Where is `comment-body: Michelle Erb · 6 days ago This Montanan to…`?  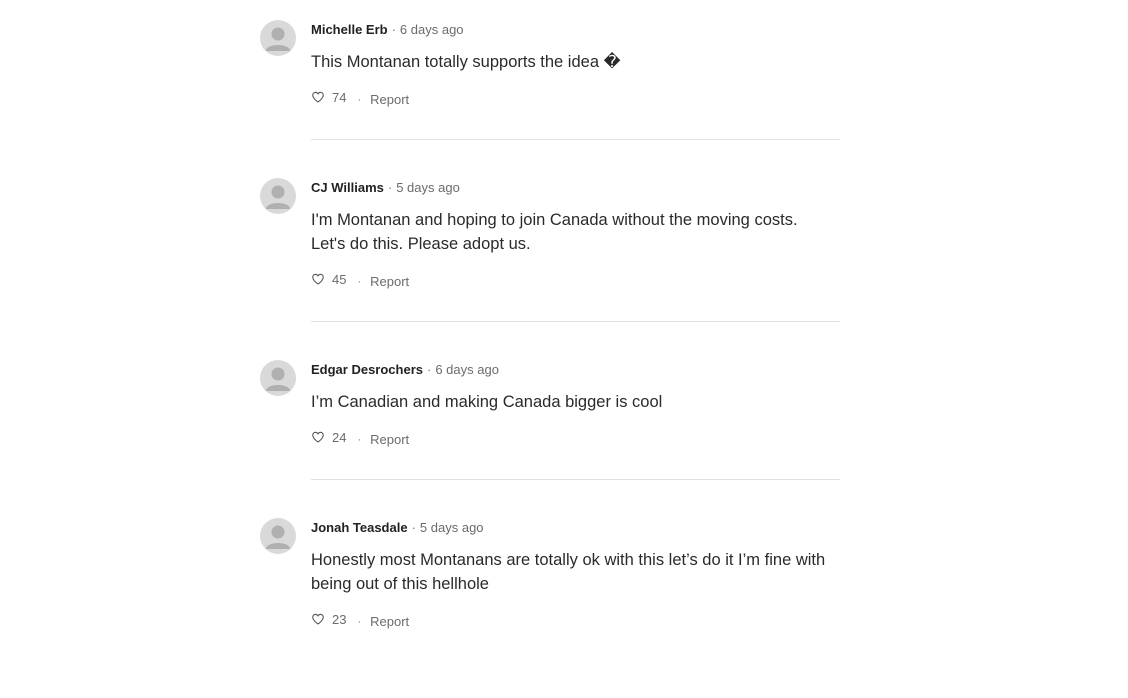 comment-body: Michelle Erb · 6 days ago This Montanan to… is located at coordinates (575, 64).